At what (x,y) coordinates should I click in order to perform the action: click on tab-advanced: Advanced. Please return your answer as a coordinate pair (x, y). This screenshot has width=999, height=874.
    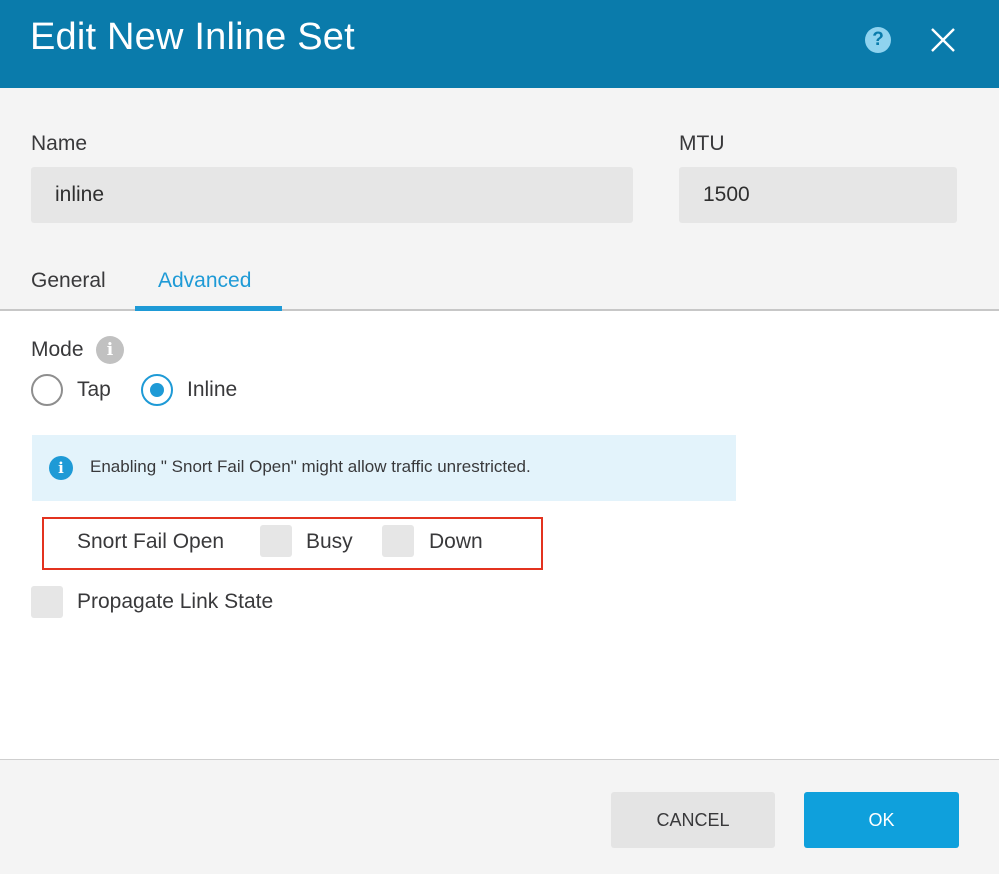
    Looking at the image, I should click on (204, 281).